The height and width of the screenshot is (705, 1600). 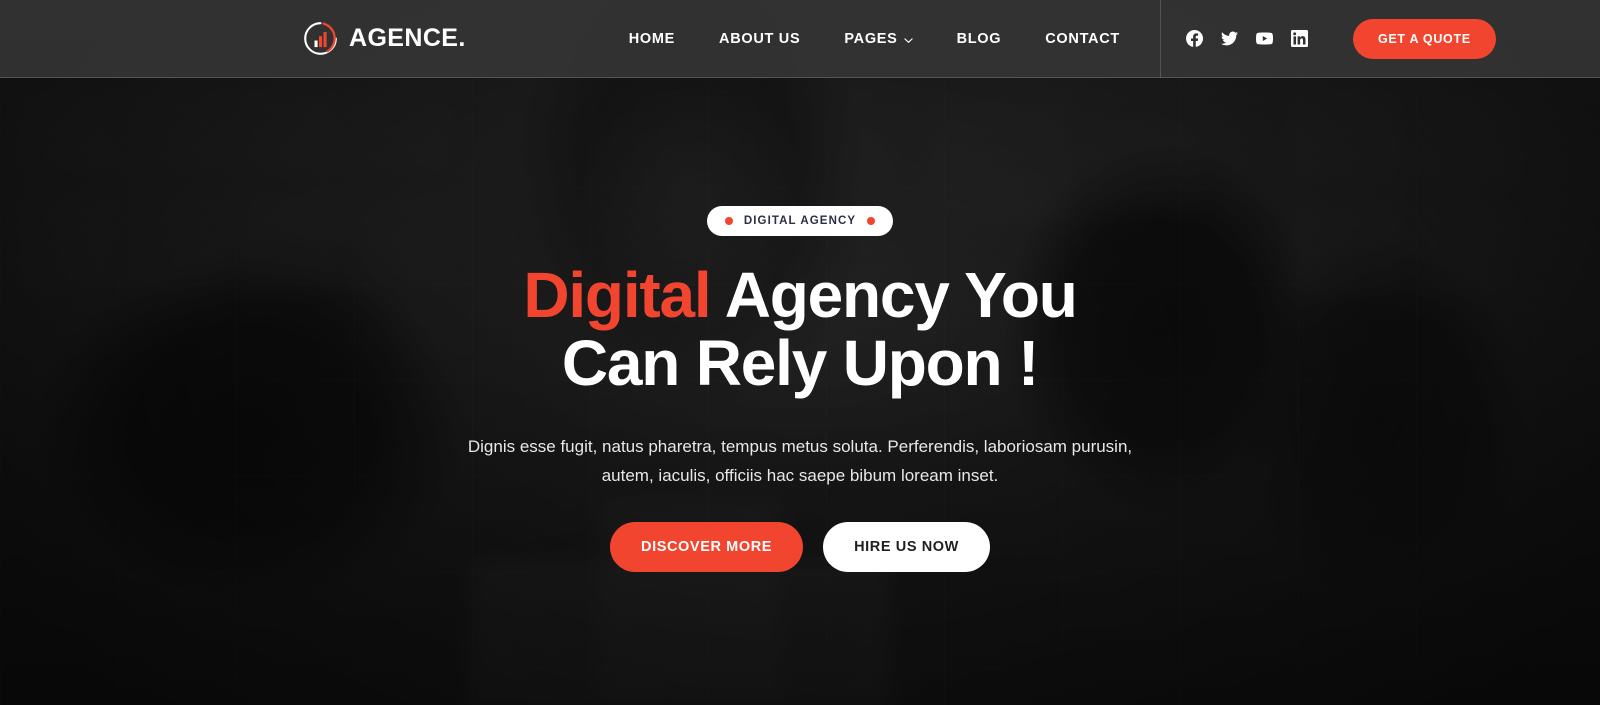 What do you see at coordinates (894, 295) in the screenshot?
I see `headline-line1-rest: Agency You` at bounding box center [894, 295].